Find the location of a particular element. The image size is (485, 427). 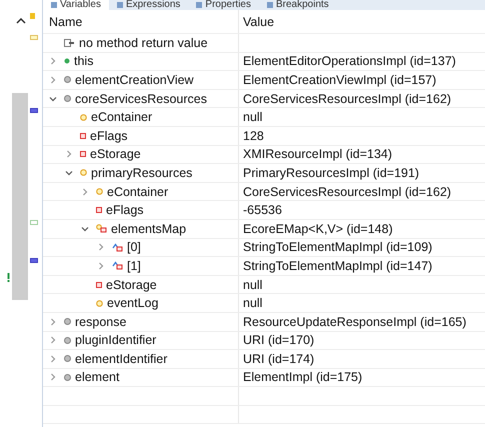

variable-value: URI (id=170) is located at coordinates (278, 340).